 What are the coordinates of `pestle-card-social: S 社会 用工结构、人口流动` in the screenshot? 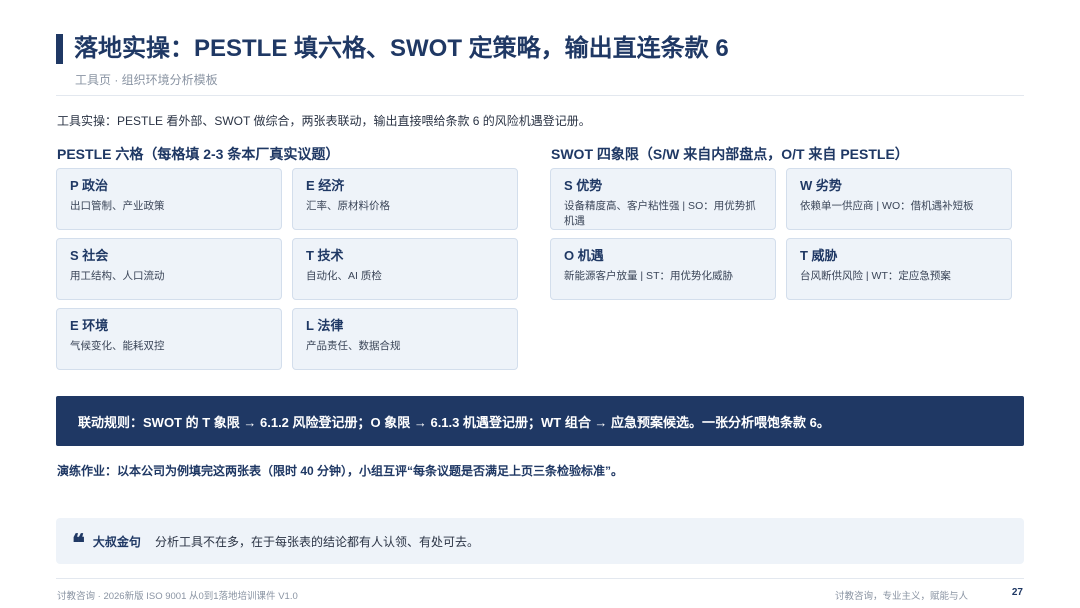 It's located at (169, 269).